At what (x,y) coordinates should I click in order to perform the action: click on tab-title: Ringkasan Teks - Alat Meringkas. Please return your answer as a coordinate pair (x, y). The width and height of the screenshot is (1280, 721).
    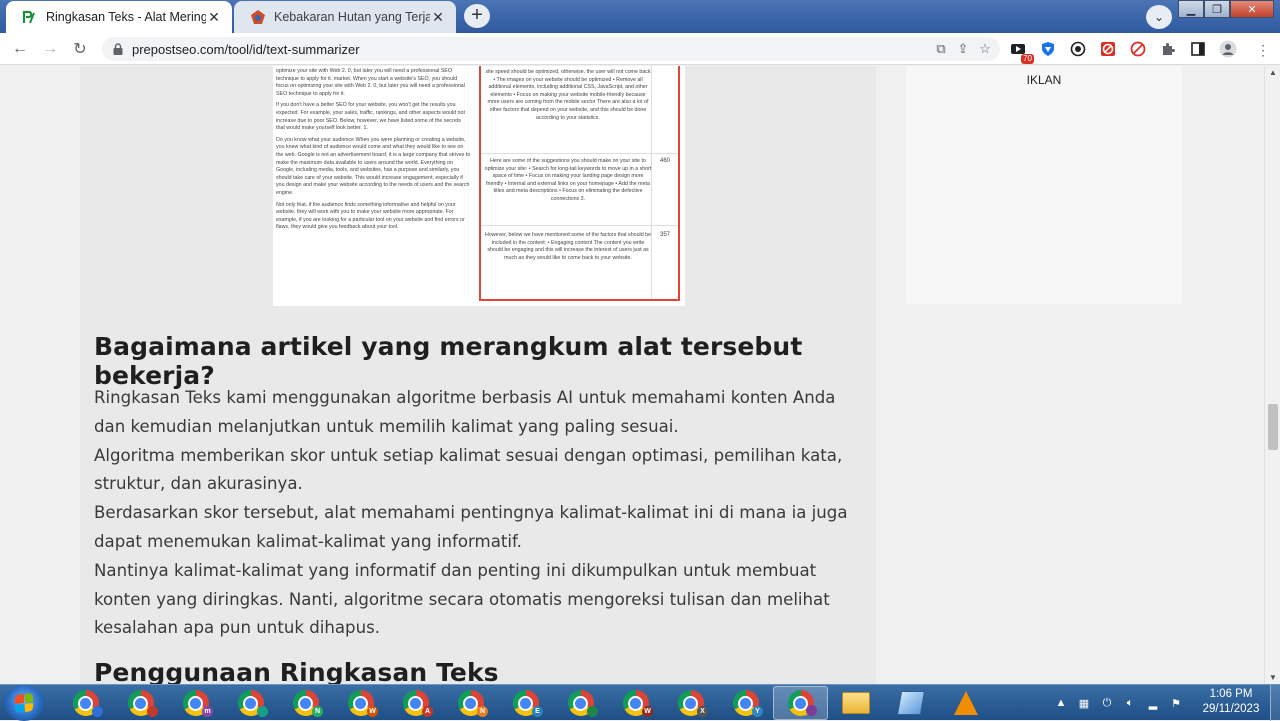
    Looking at the image, I should click on (126, 17).